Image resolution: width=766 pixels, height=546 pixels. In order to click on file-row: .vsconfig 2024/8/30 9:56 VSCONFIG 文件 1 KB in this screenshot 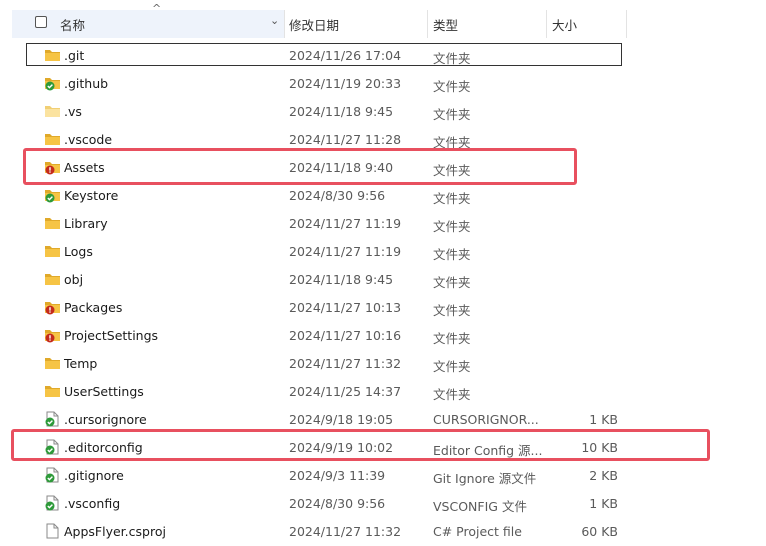, I will do `click(383, 504)`.